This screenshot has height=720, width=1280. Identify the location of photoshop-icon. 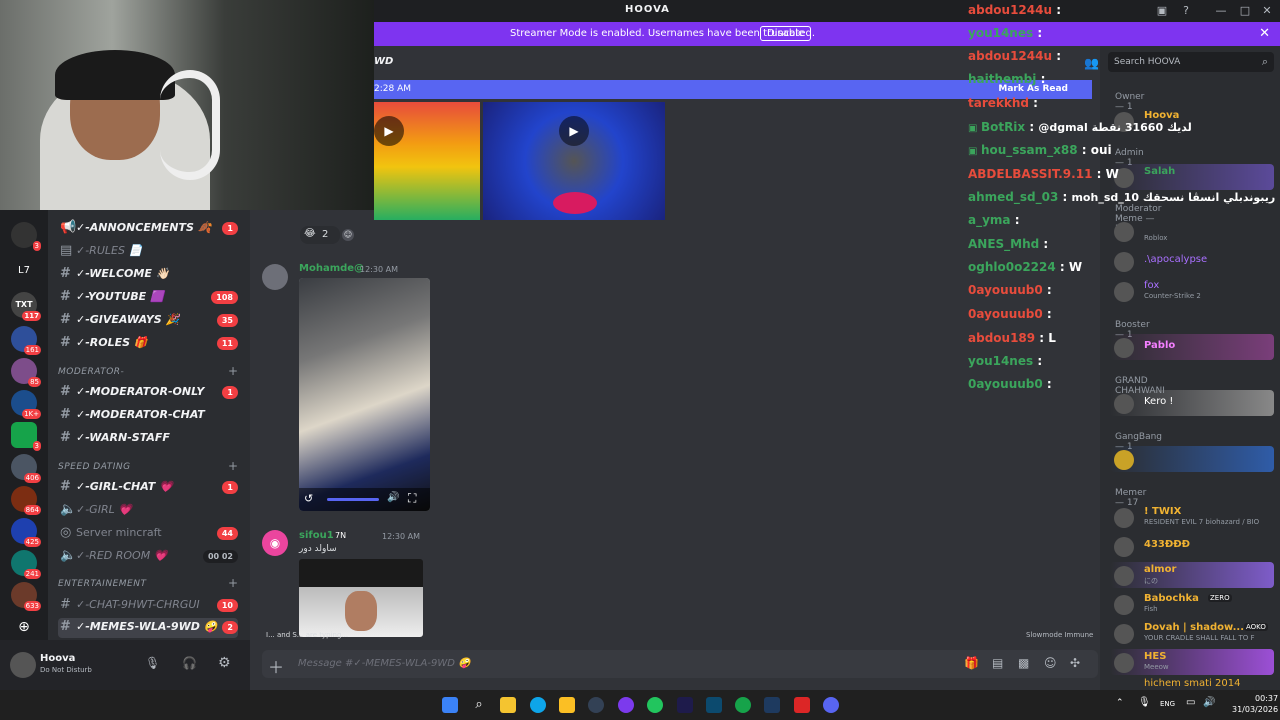
(714, 705).